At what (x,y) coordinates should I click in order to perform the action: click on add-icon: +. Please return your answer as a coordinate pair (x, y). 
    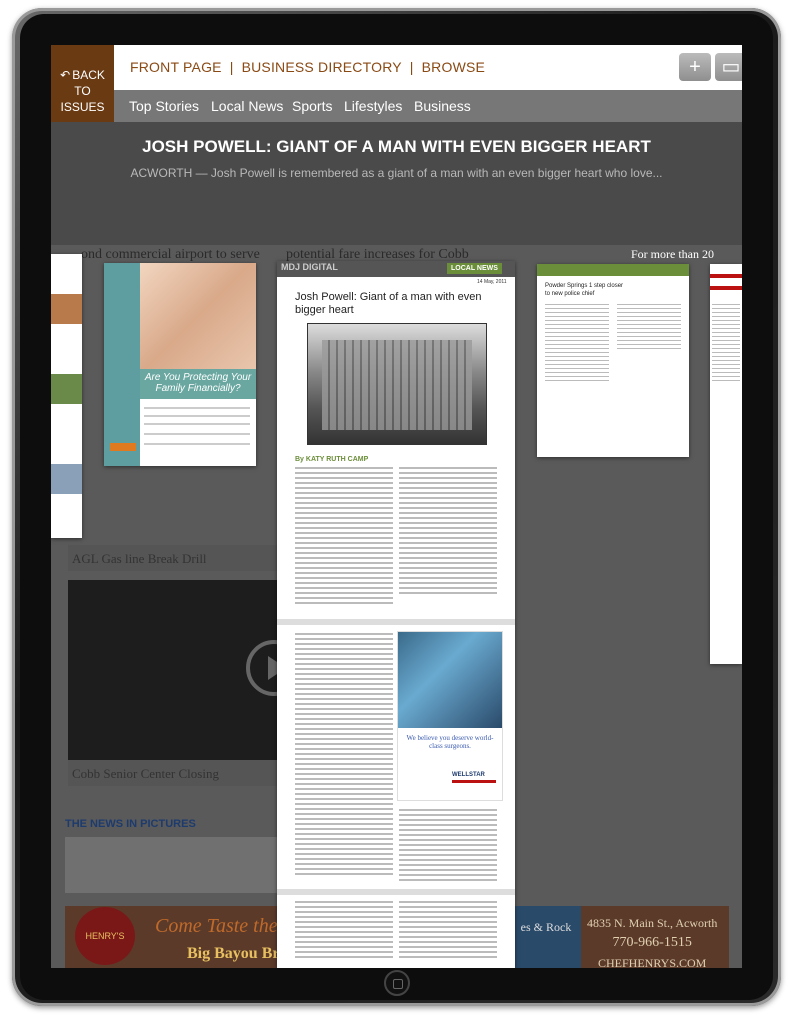
    Looking at the image, I should click on (695, 67).